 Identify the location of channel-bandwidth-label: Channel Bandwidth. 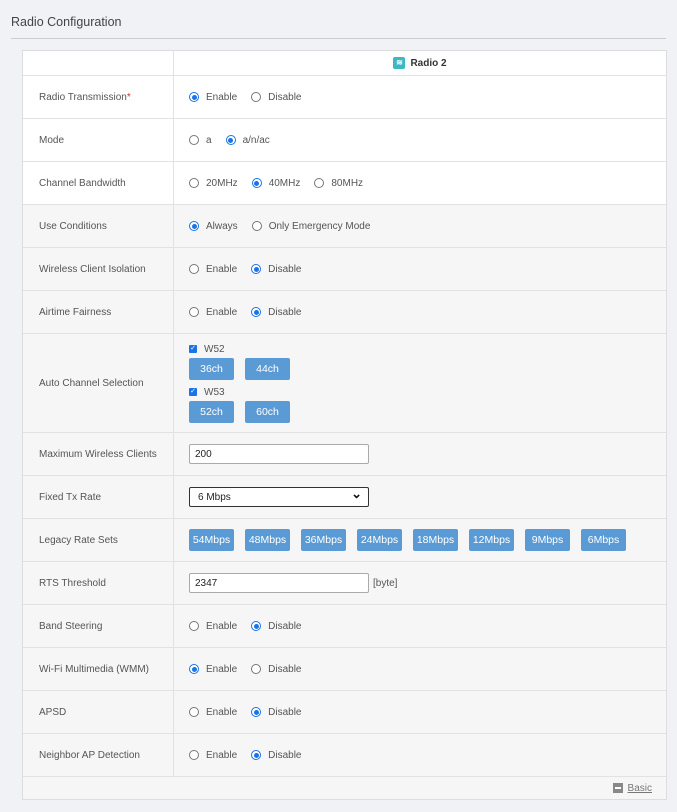
(82, 183).